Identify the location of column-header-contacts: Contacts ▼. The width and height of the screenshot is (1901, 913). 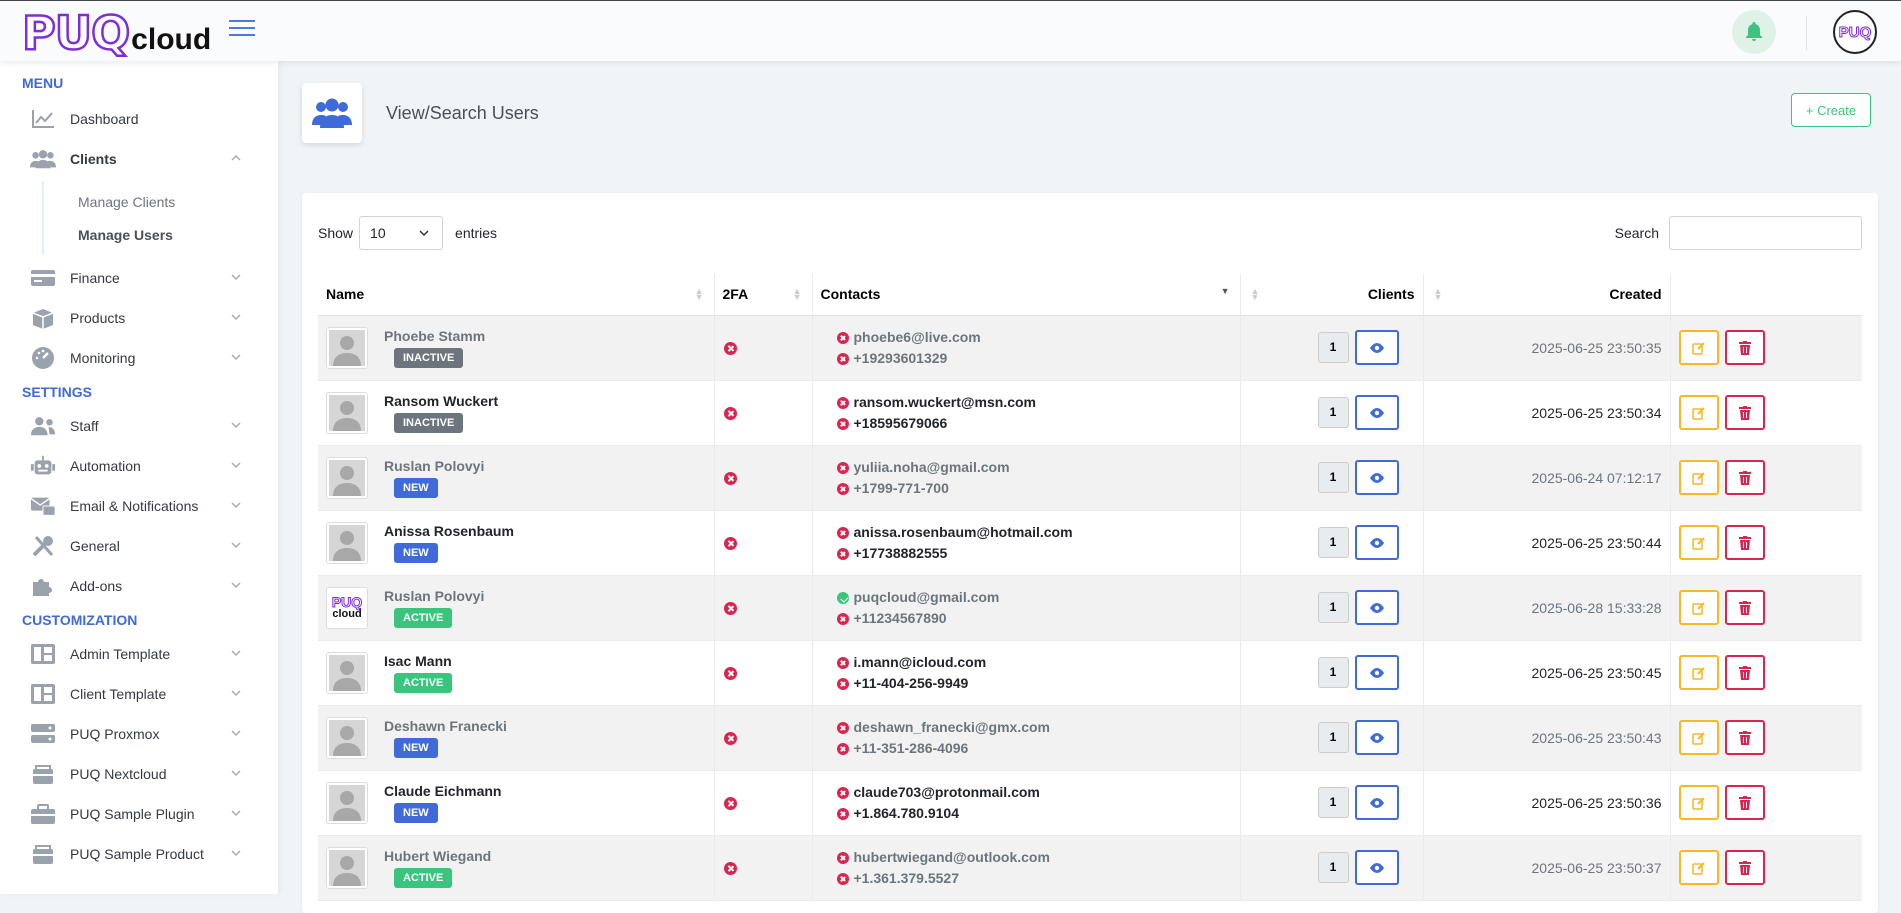
(1026, 295).